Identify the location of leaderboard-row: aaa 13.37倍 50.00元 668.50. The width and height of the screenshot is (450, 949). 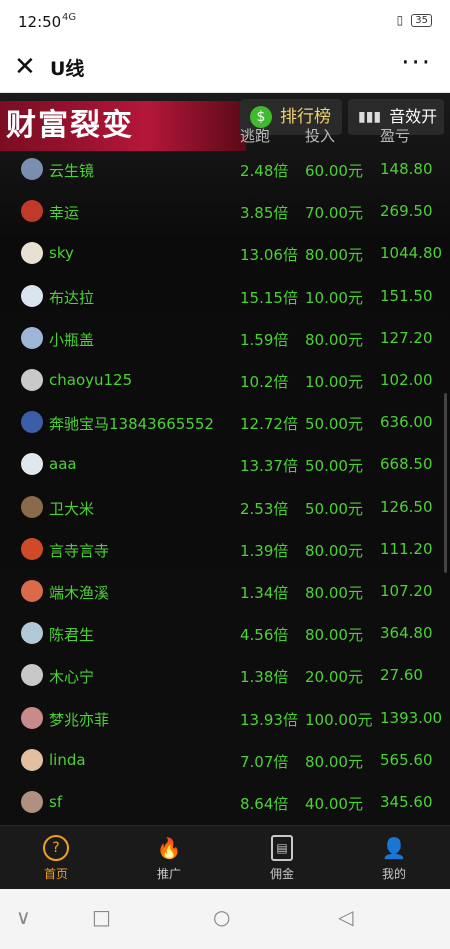
(225, 464).